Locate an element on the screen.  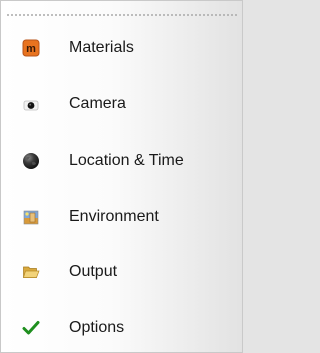
nav-item-environment: Environment is located at coordinates (121, 217).